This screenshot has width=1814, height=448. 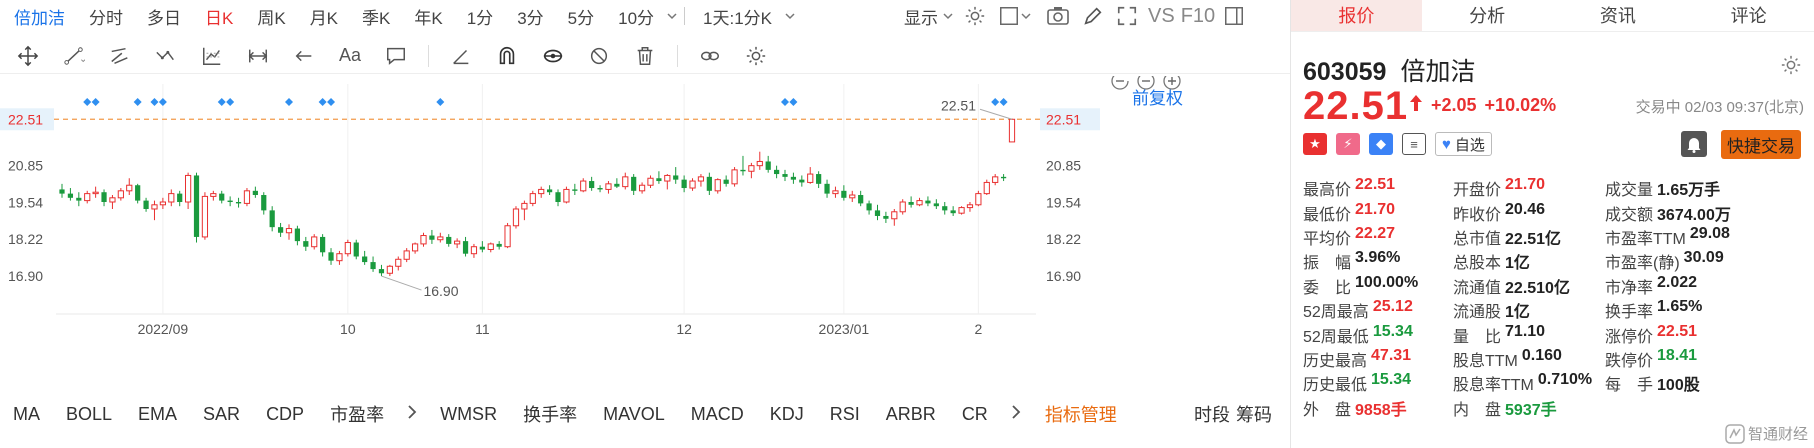 What do you see at coordinates (1157, 96) in the screenshot?
I see `restore-adjust-button: 前复权` at bounding box center [1157, 96].